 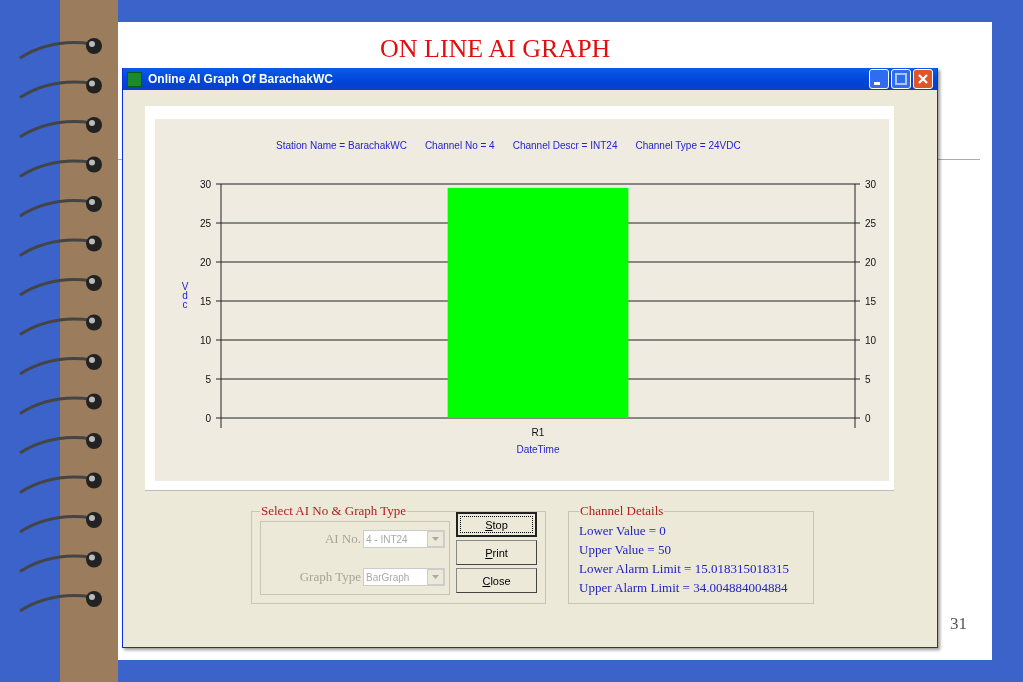 I want to click on detail-text: Upper Value = 50, so click(x=625, y=550).